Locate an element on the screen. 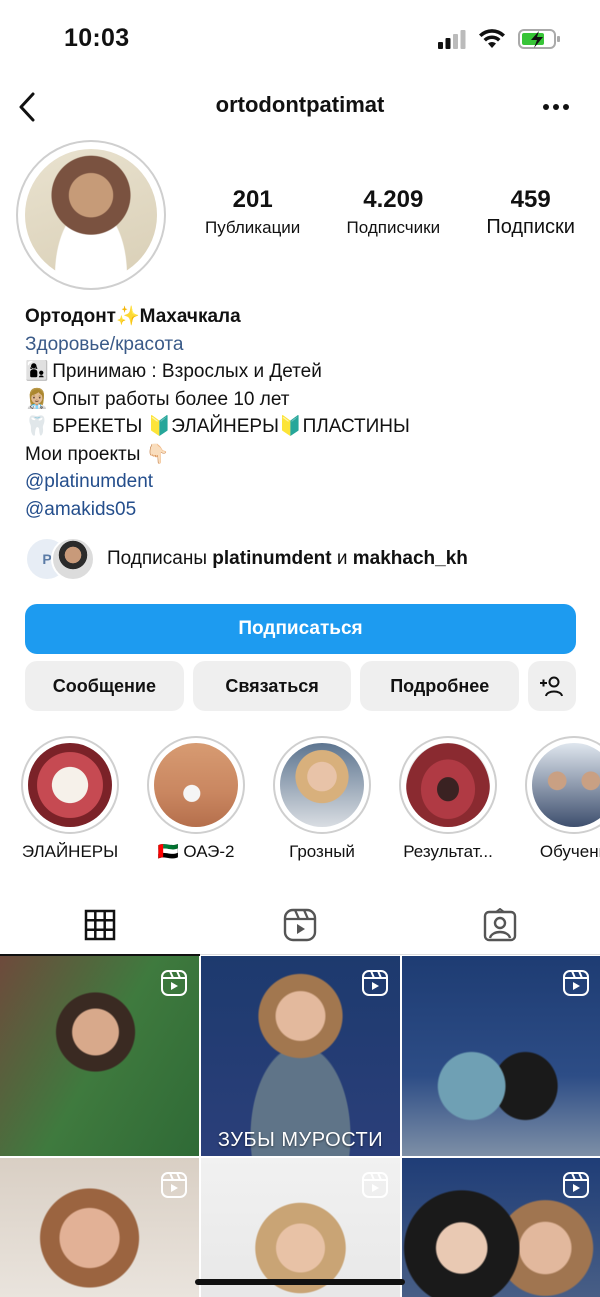 Image resolution: width=600 pixels, height=1297 pixels. profile-tabs is located at coordinates (300, 925).